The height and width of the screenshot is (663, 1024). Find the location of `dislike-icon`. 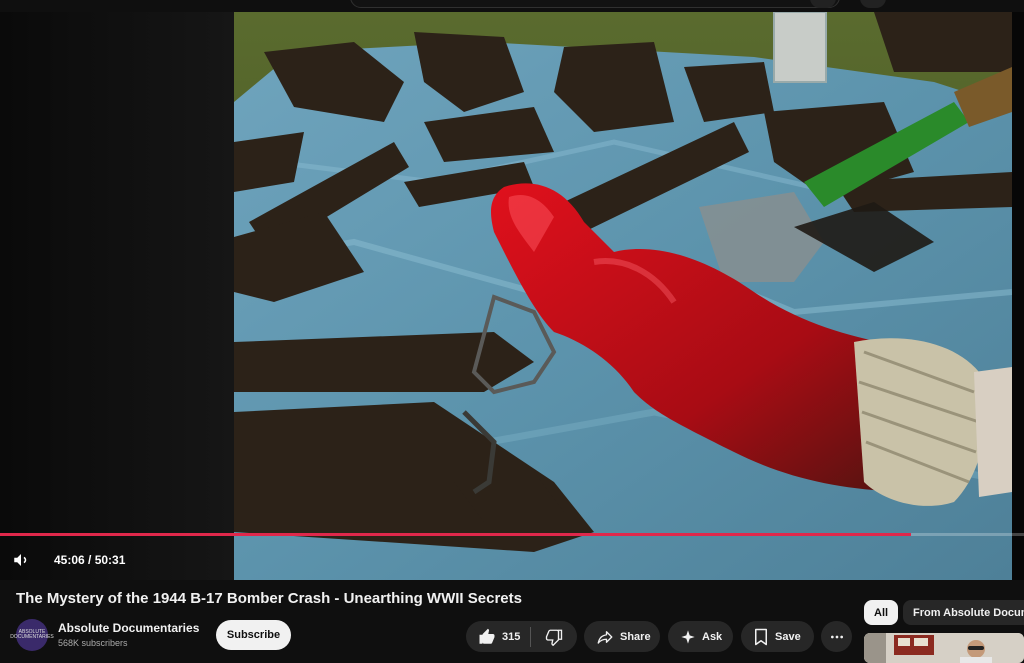

dislike-icon is located at coordinates (554, 637).